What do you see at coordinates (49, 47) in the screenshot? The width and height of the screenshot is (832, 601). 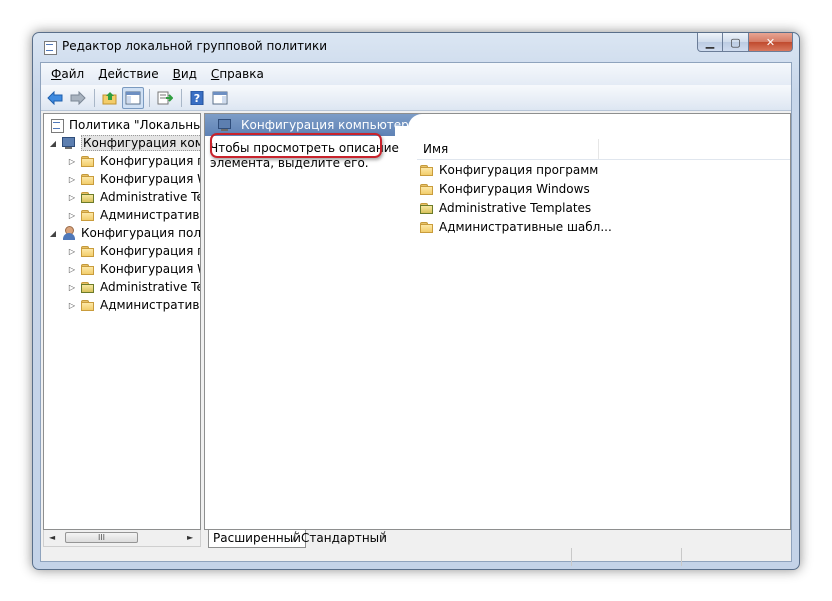 I see `policy-editor-icon` at bounding box center [49, 47].